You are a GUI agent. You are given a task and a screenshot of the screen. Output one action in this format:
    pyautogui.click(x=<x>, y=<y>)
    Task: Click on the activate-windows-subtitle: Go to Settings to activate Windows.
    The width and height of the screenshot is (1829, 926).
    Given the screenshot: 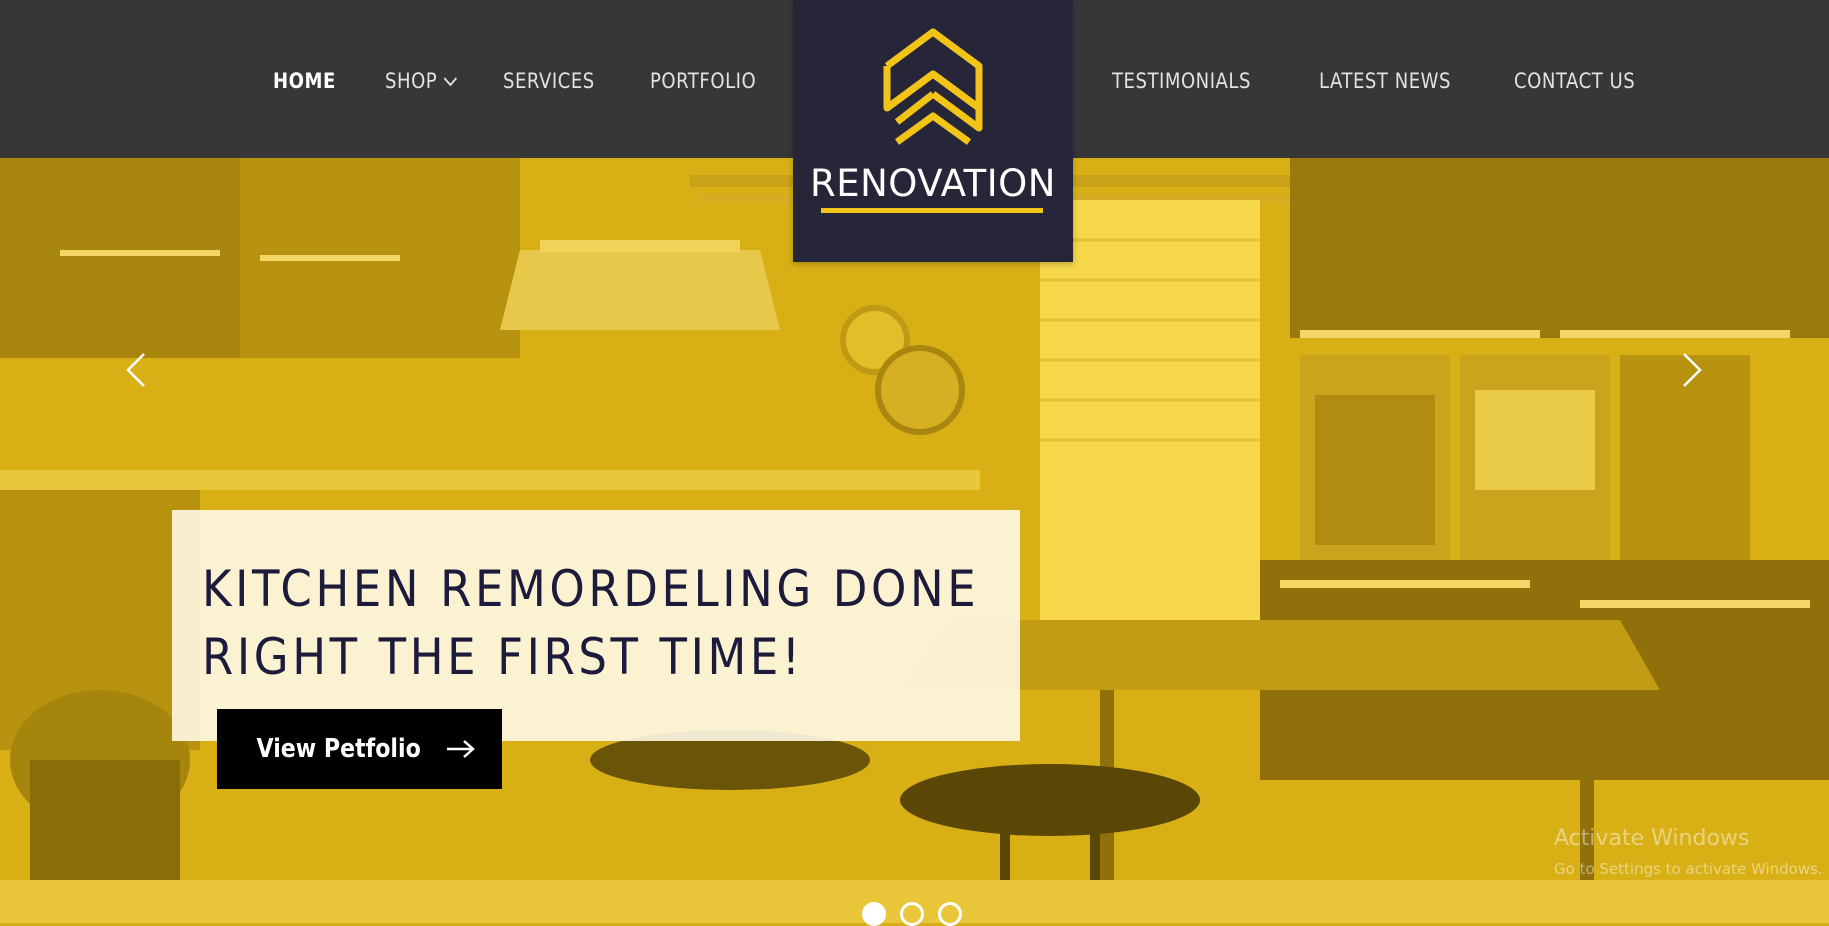 What is the action you would take?
    pyautogui.click(x=1688, y=869)
    